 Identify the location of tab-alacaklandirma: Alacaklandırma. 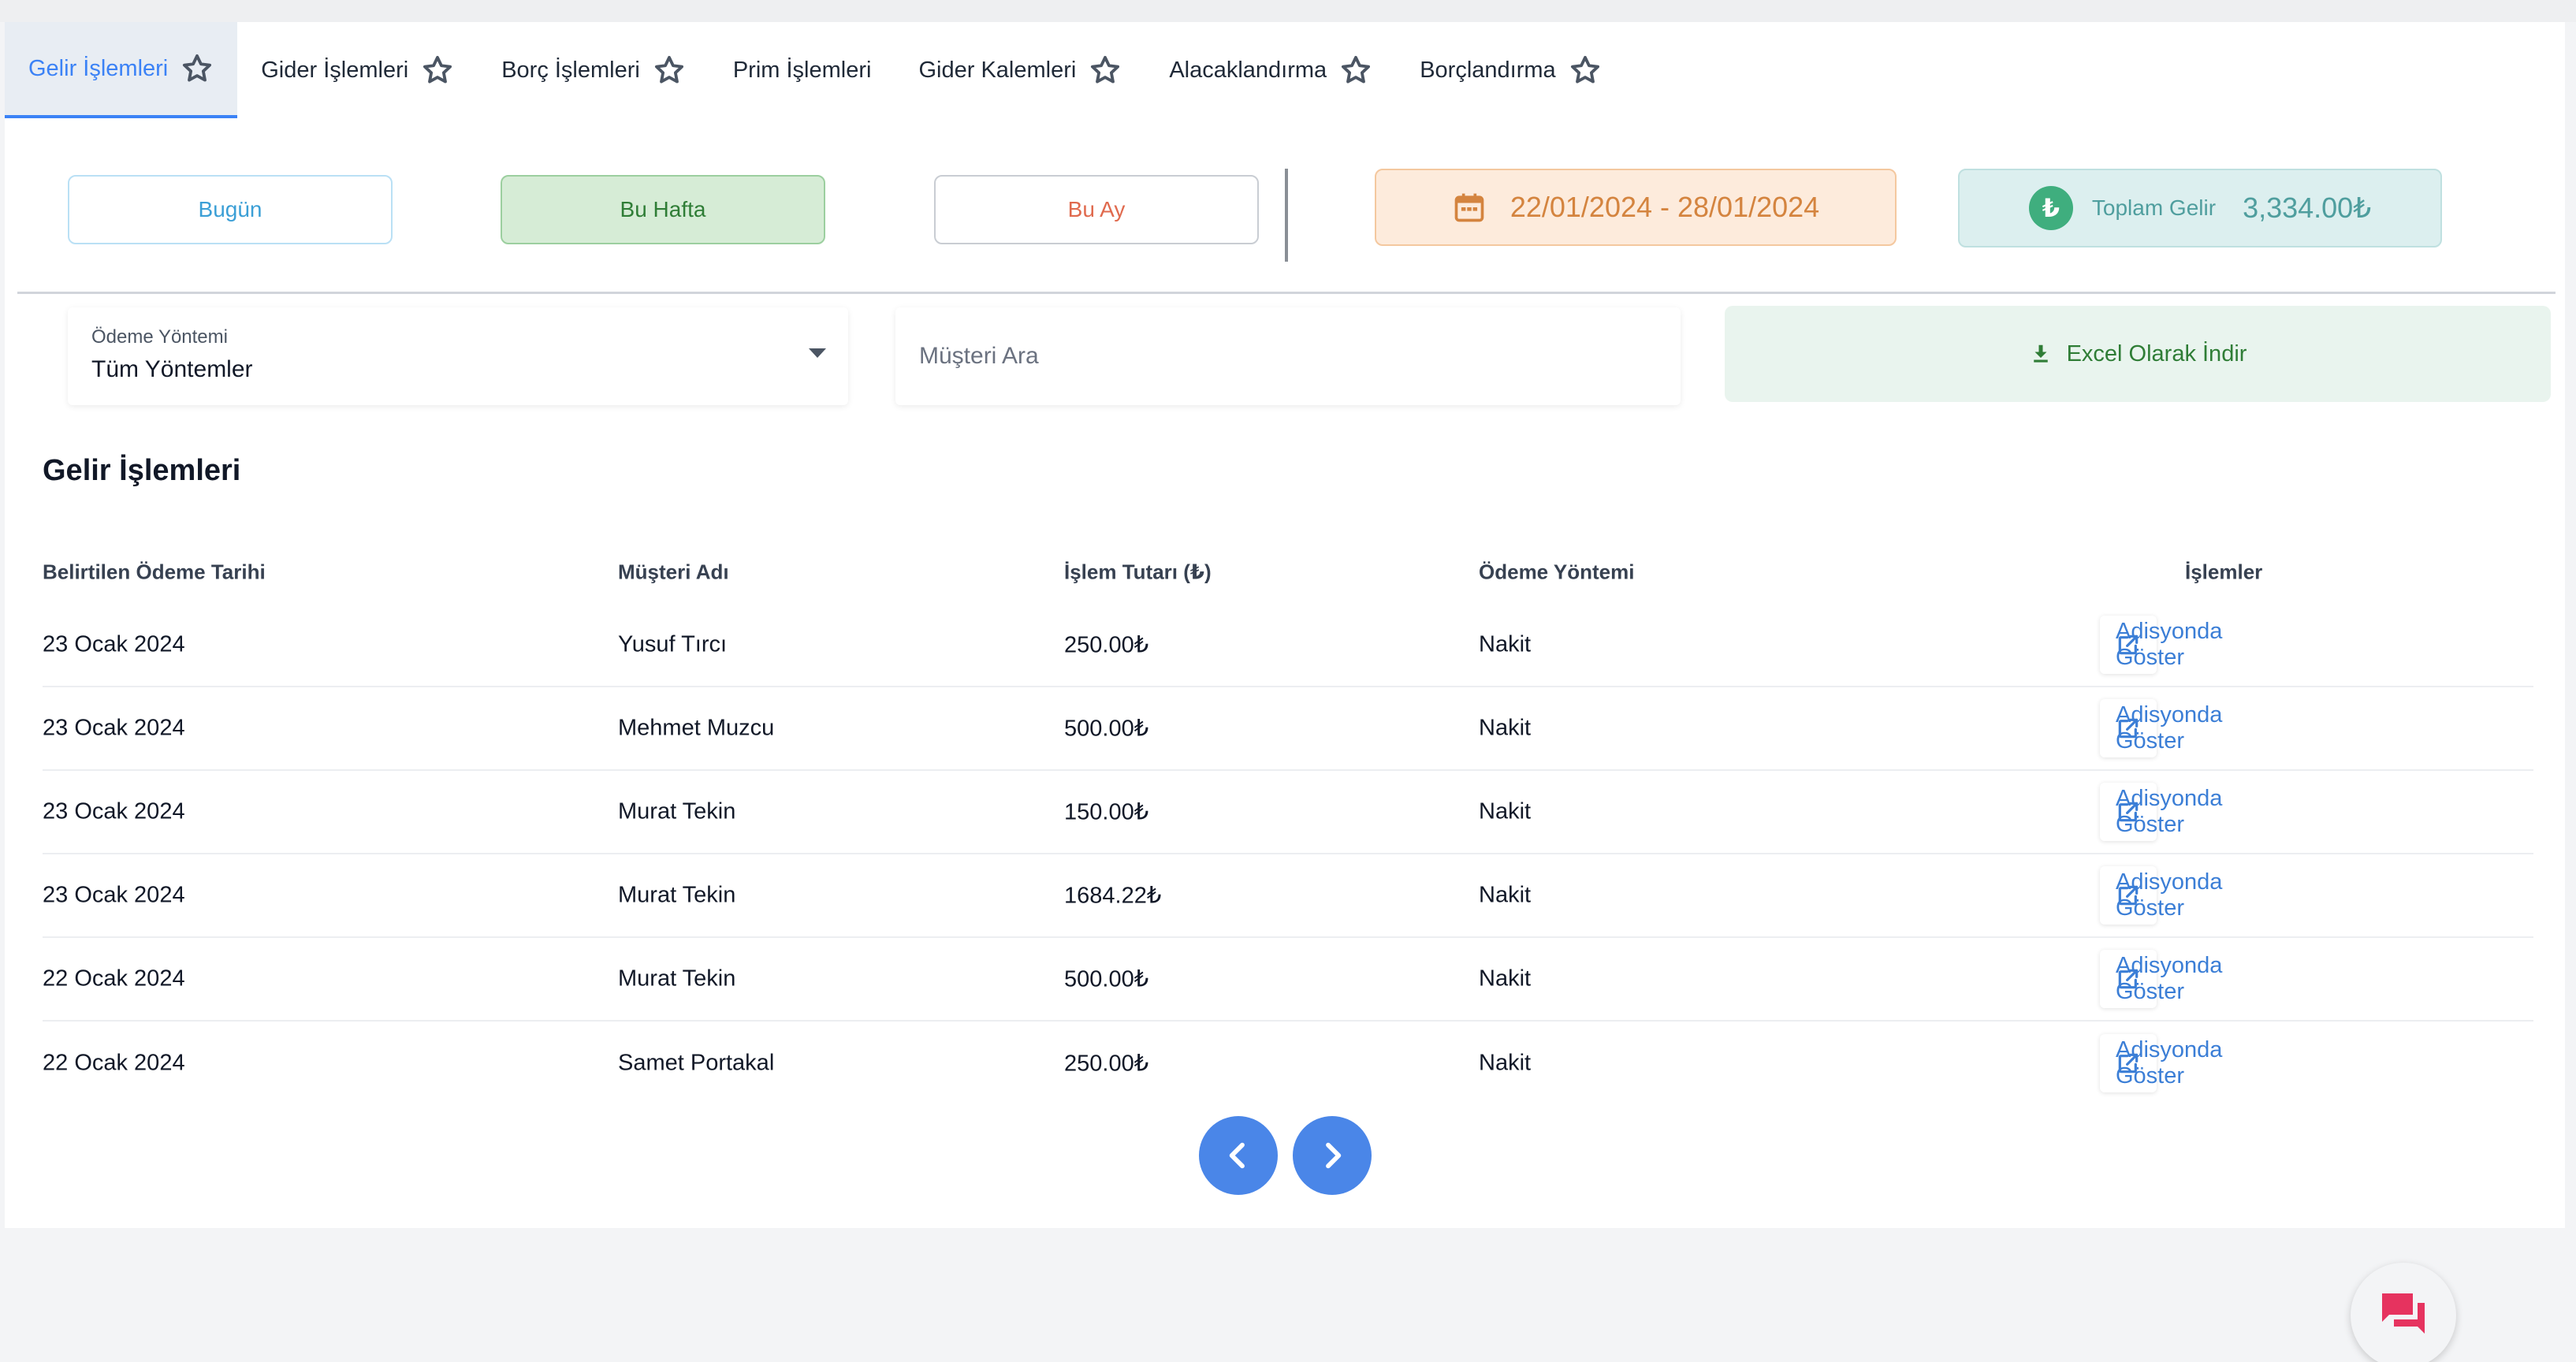
(1270, 70).